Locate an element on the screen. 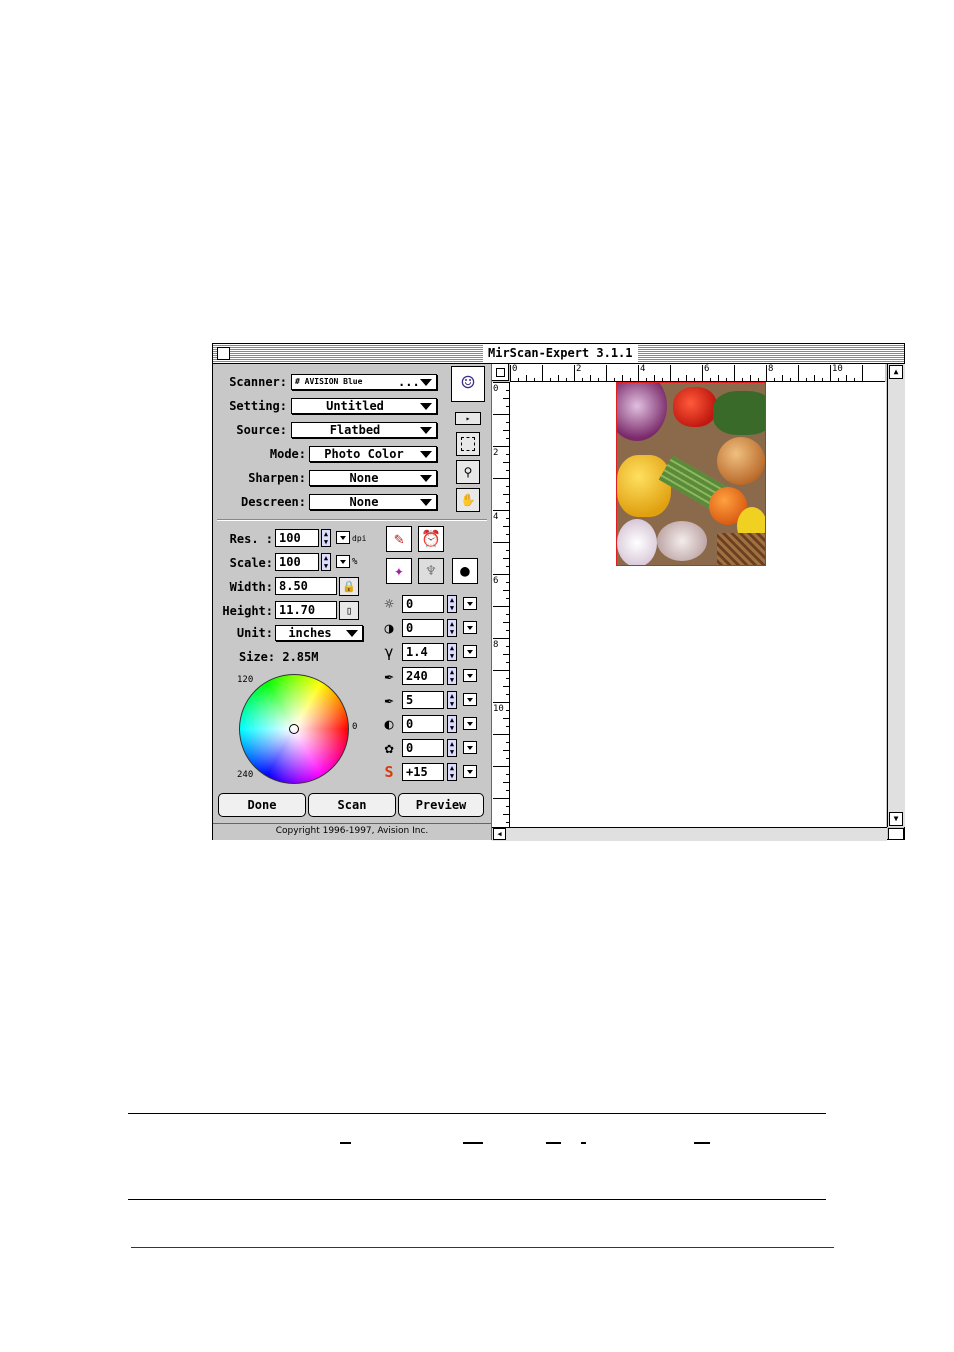 The image size is (954, 1352). height-label: Height: is located at coordinates (247, 611).